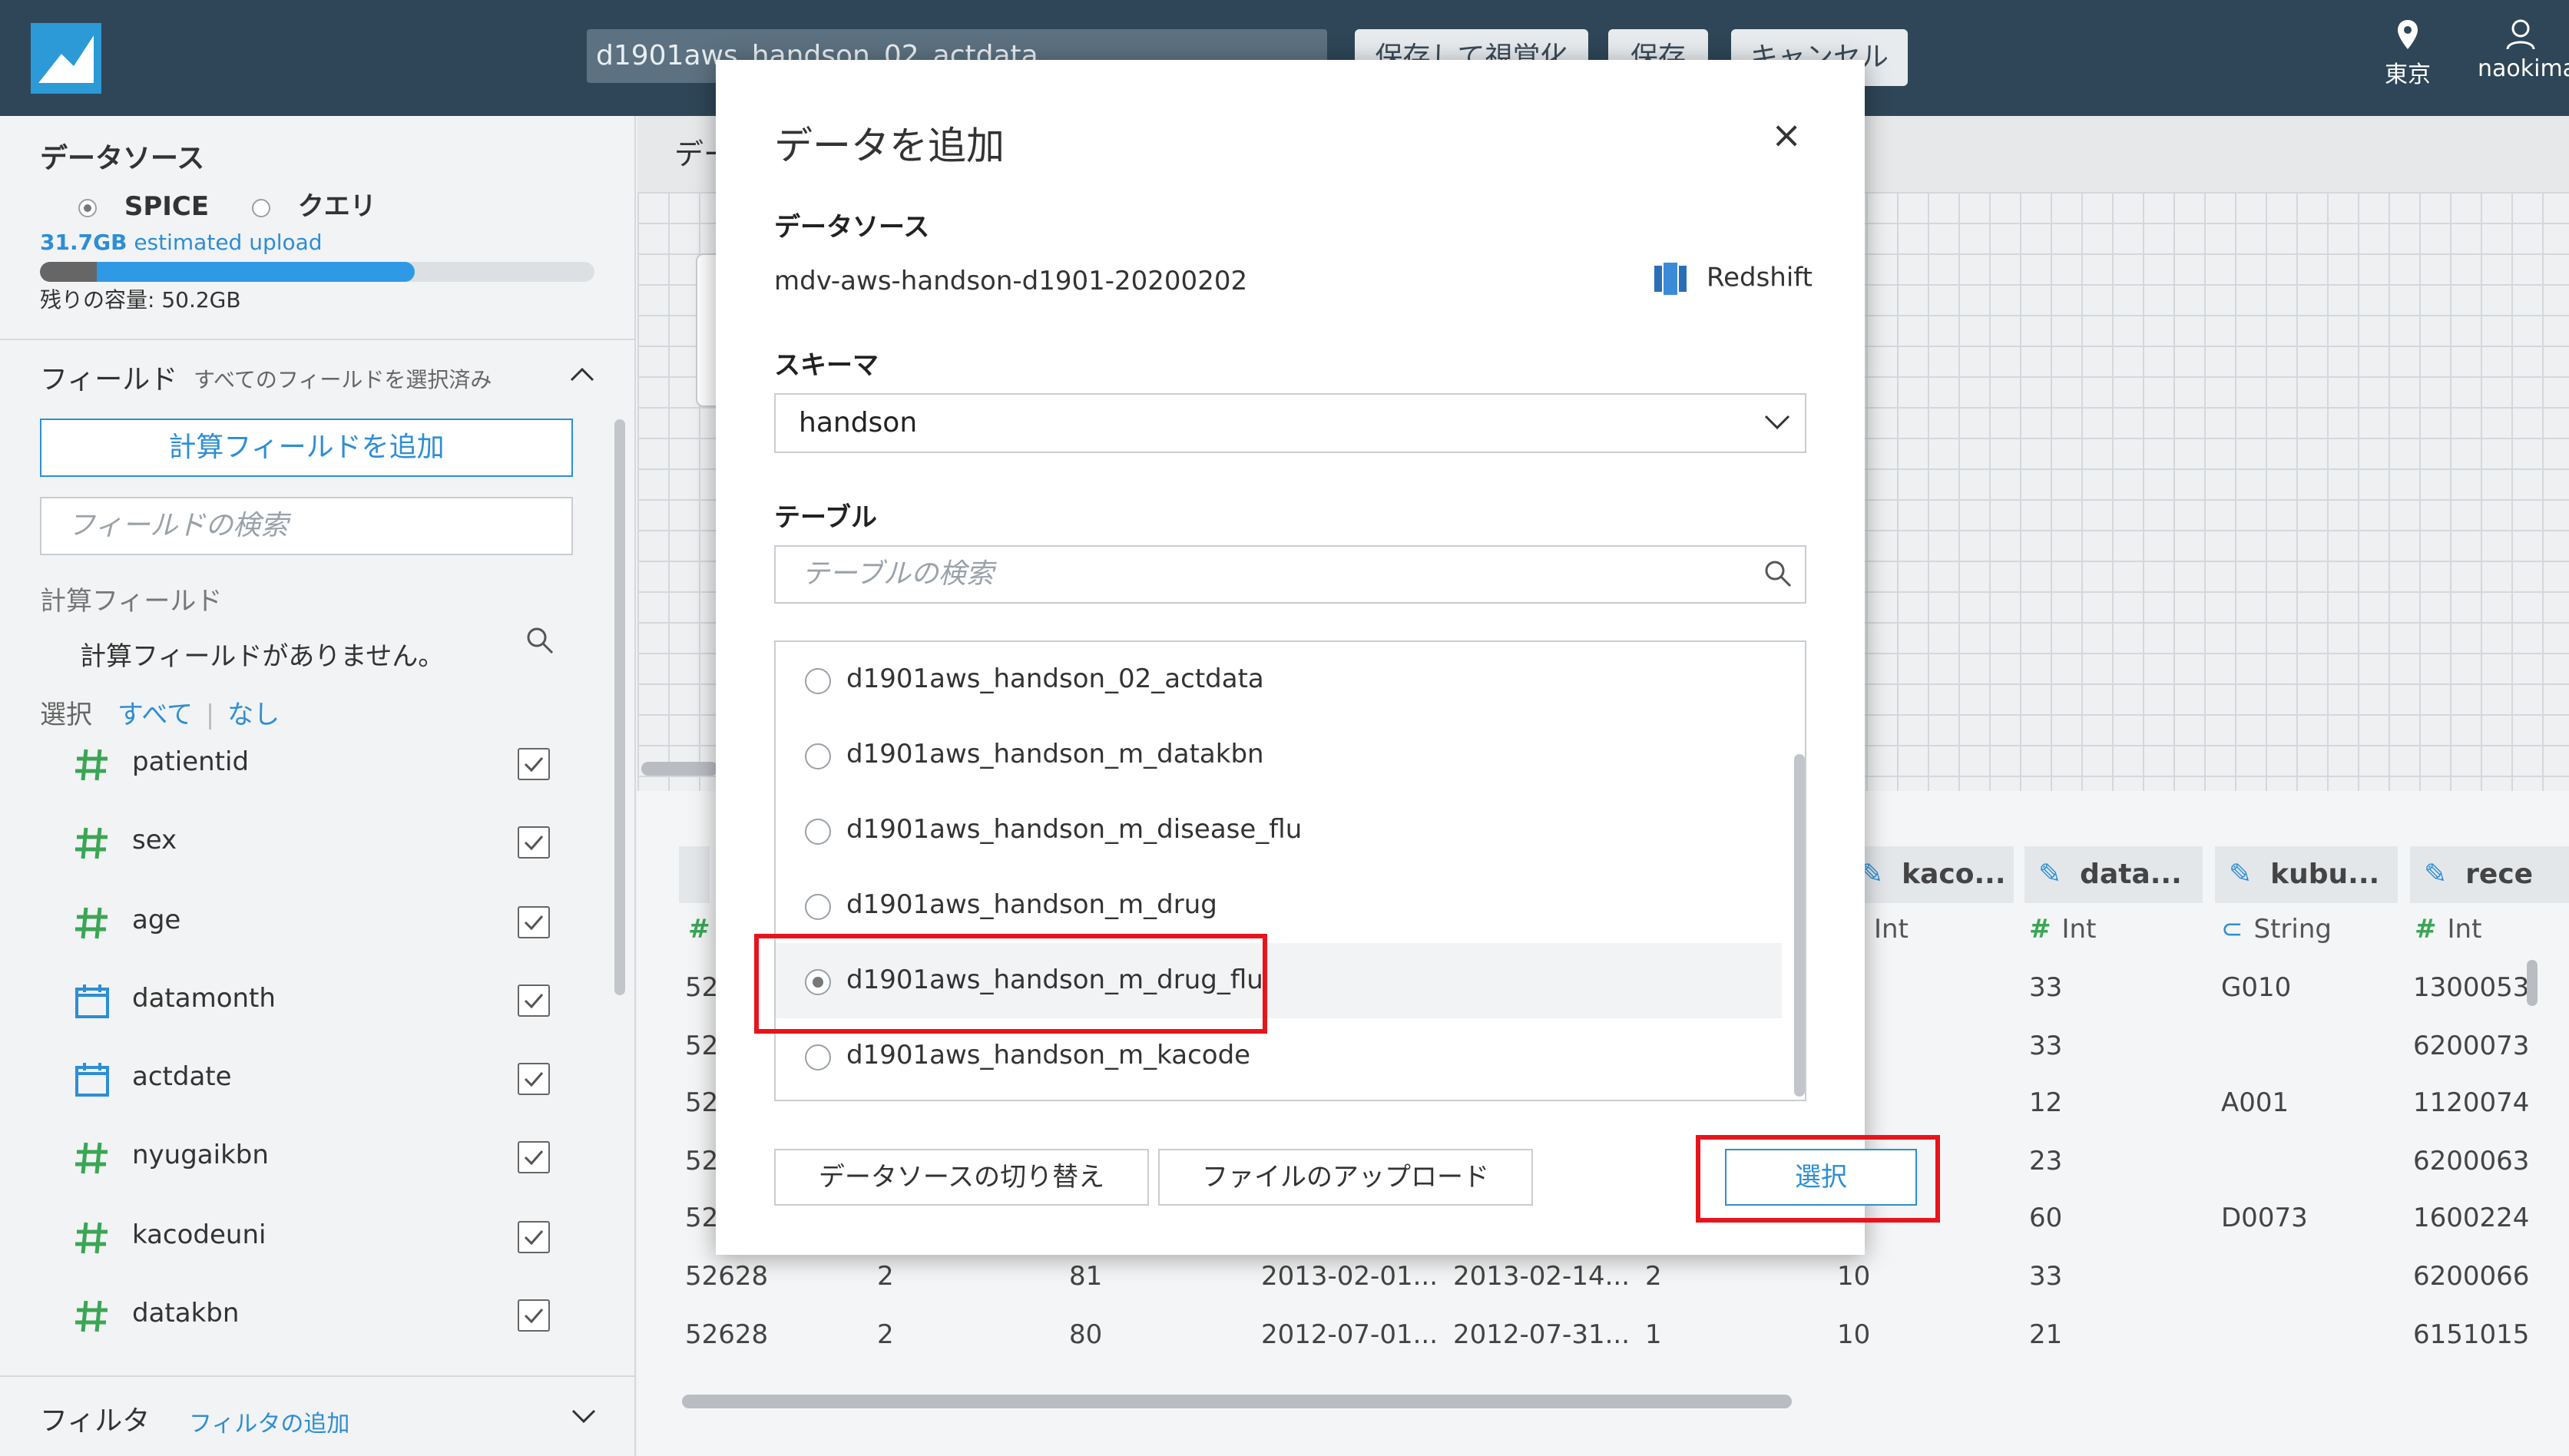 Image resolution: width=2569 pixels, height=1456 pixels. What do you see at coordinates (1891, 929) in the screenshot?
I see `column-type-kaco: Int` at bounding box center [1891, 929].